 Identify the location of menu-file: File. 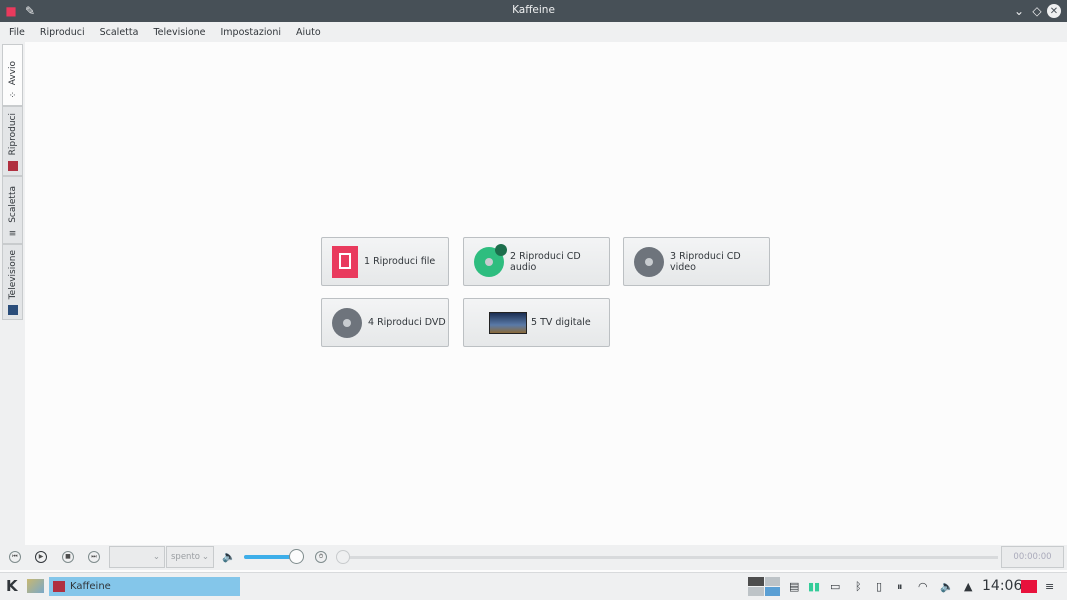
(17, 32).